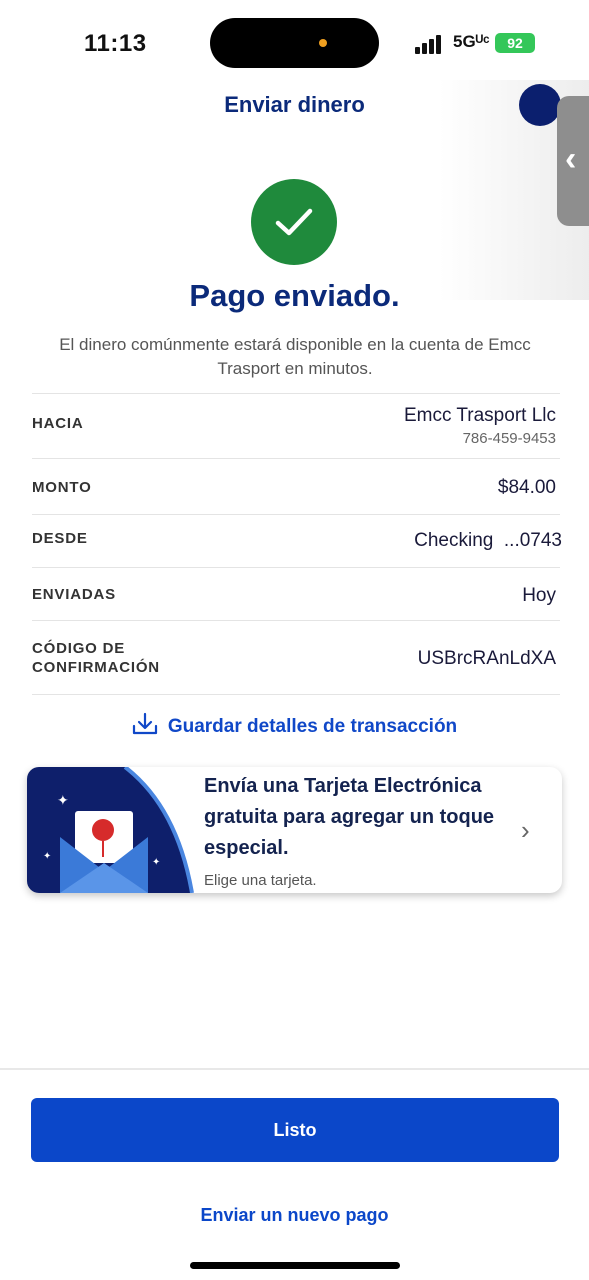 The width and height of the screenshot is (589, 1280). Describe the element at coordinates (509, 438) in the screenshot. I see `recipient-phone: 786-459-9453` at that location.